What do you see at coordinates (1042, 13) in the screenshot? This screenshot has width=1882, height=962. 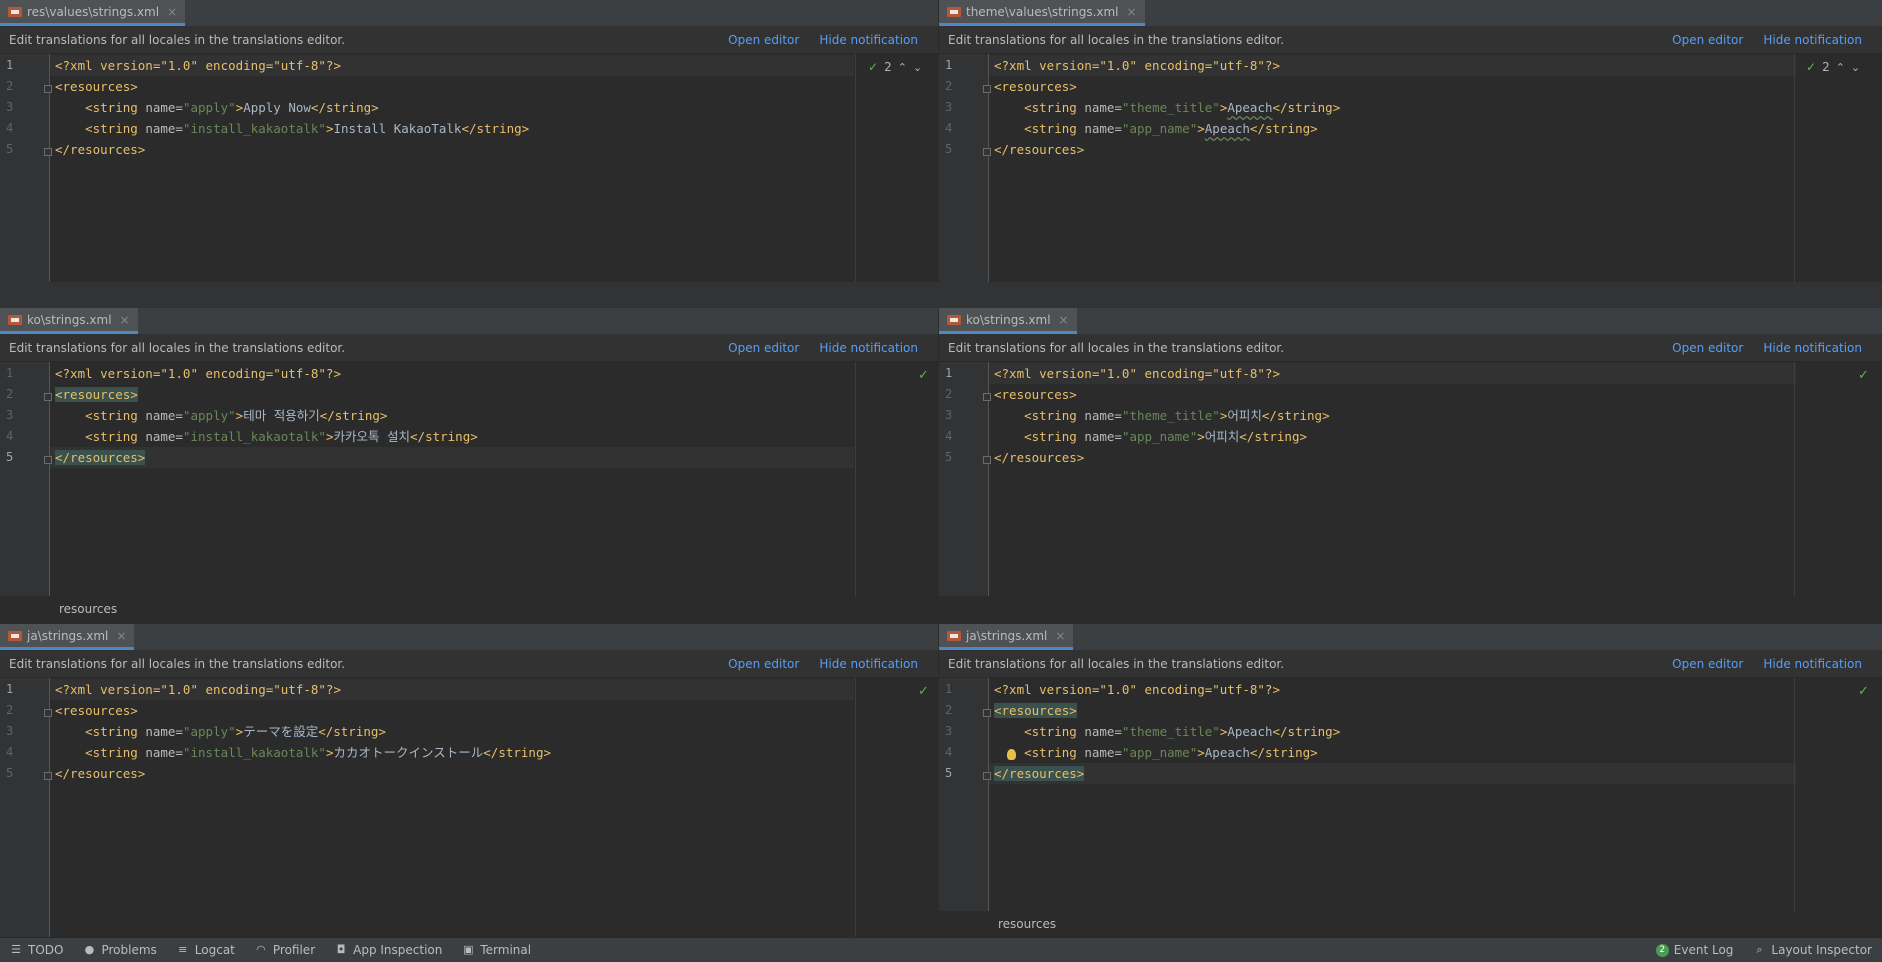 I see `tab-theme-values-strings: theme\values\strings.xml ×` at bounding box center [1042, 13].